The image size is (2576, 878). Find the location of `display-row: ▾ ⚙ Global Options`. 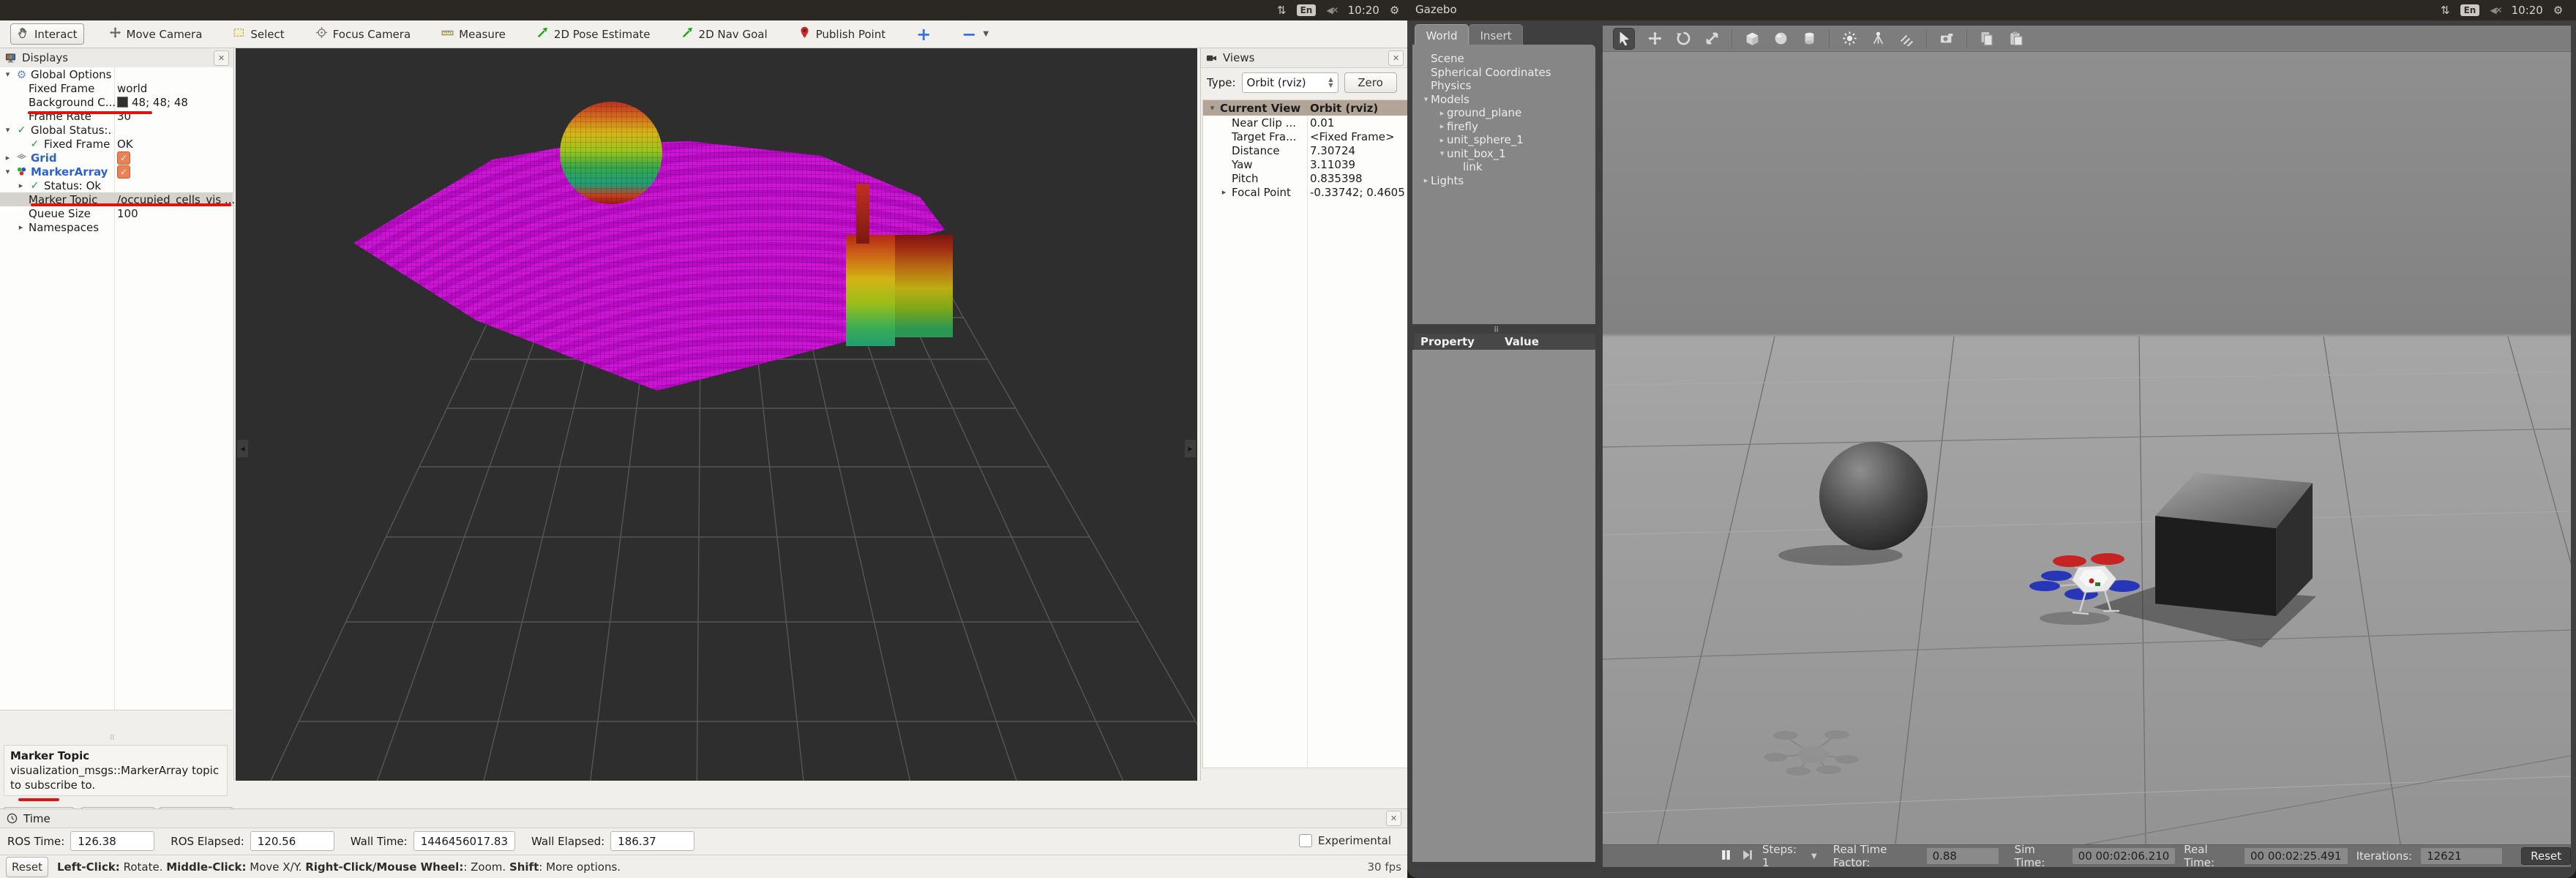

display-row: ▾ ⚙ Global Options is located at coordinates (116, 74).